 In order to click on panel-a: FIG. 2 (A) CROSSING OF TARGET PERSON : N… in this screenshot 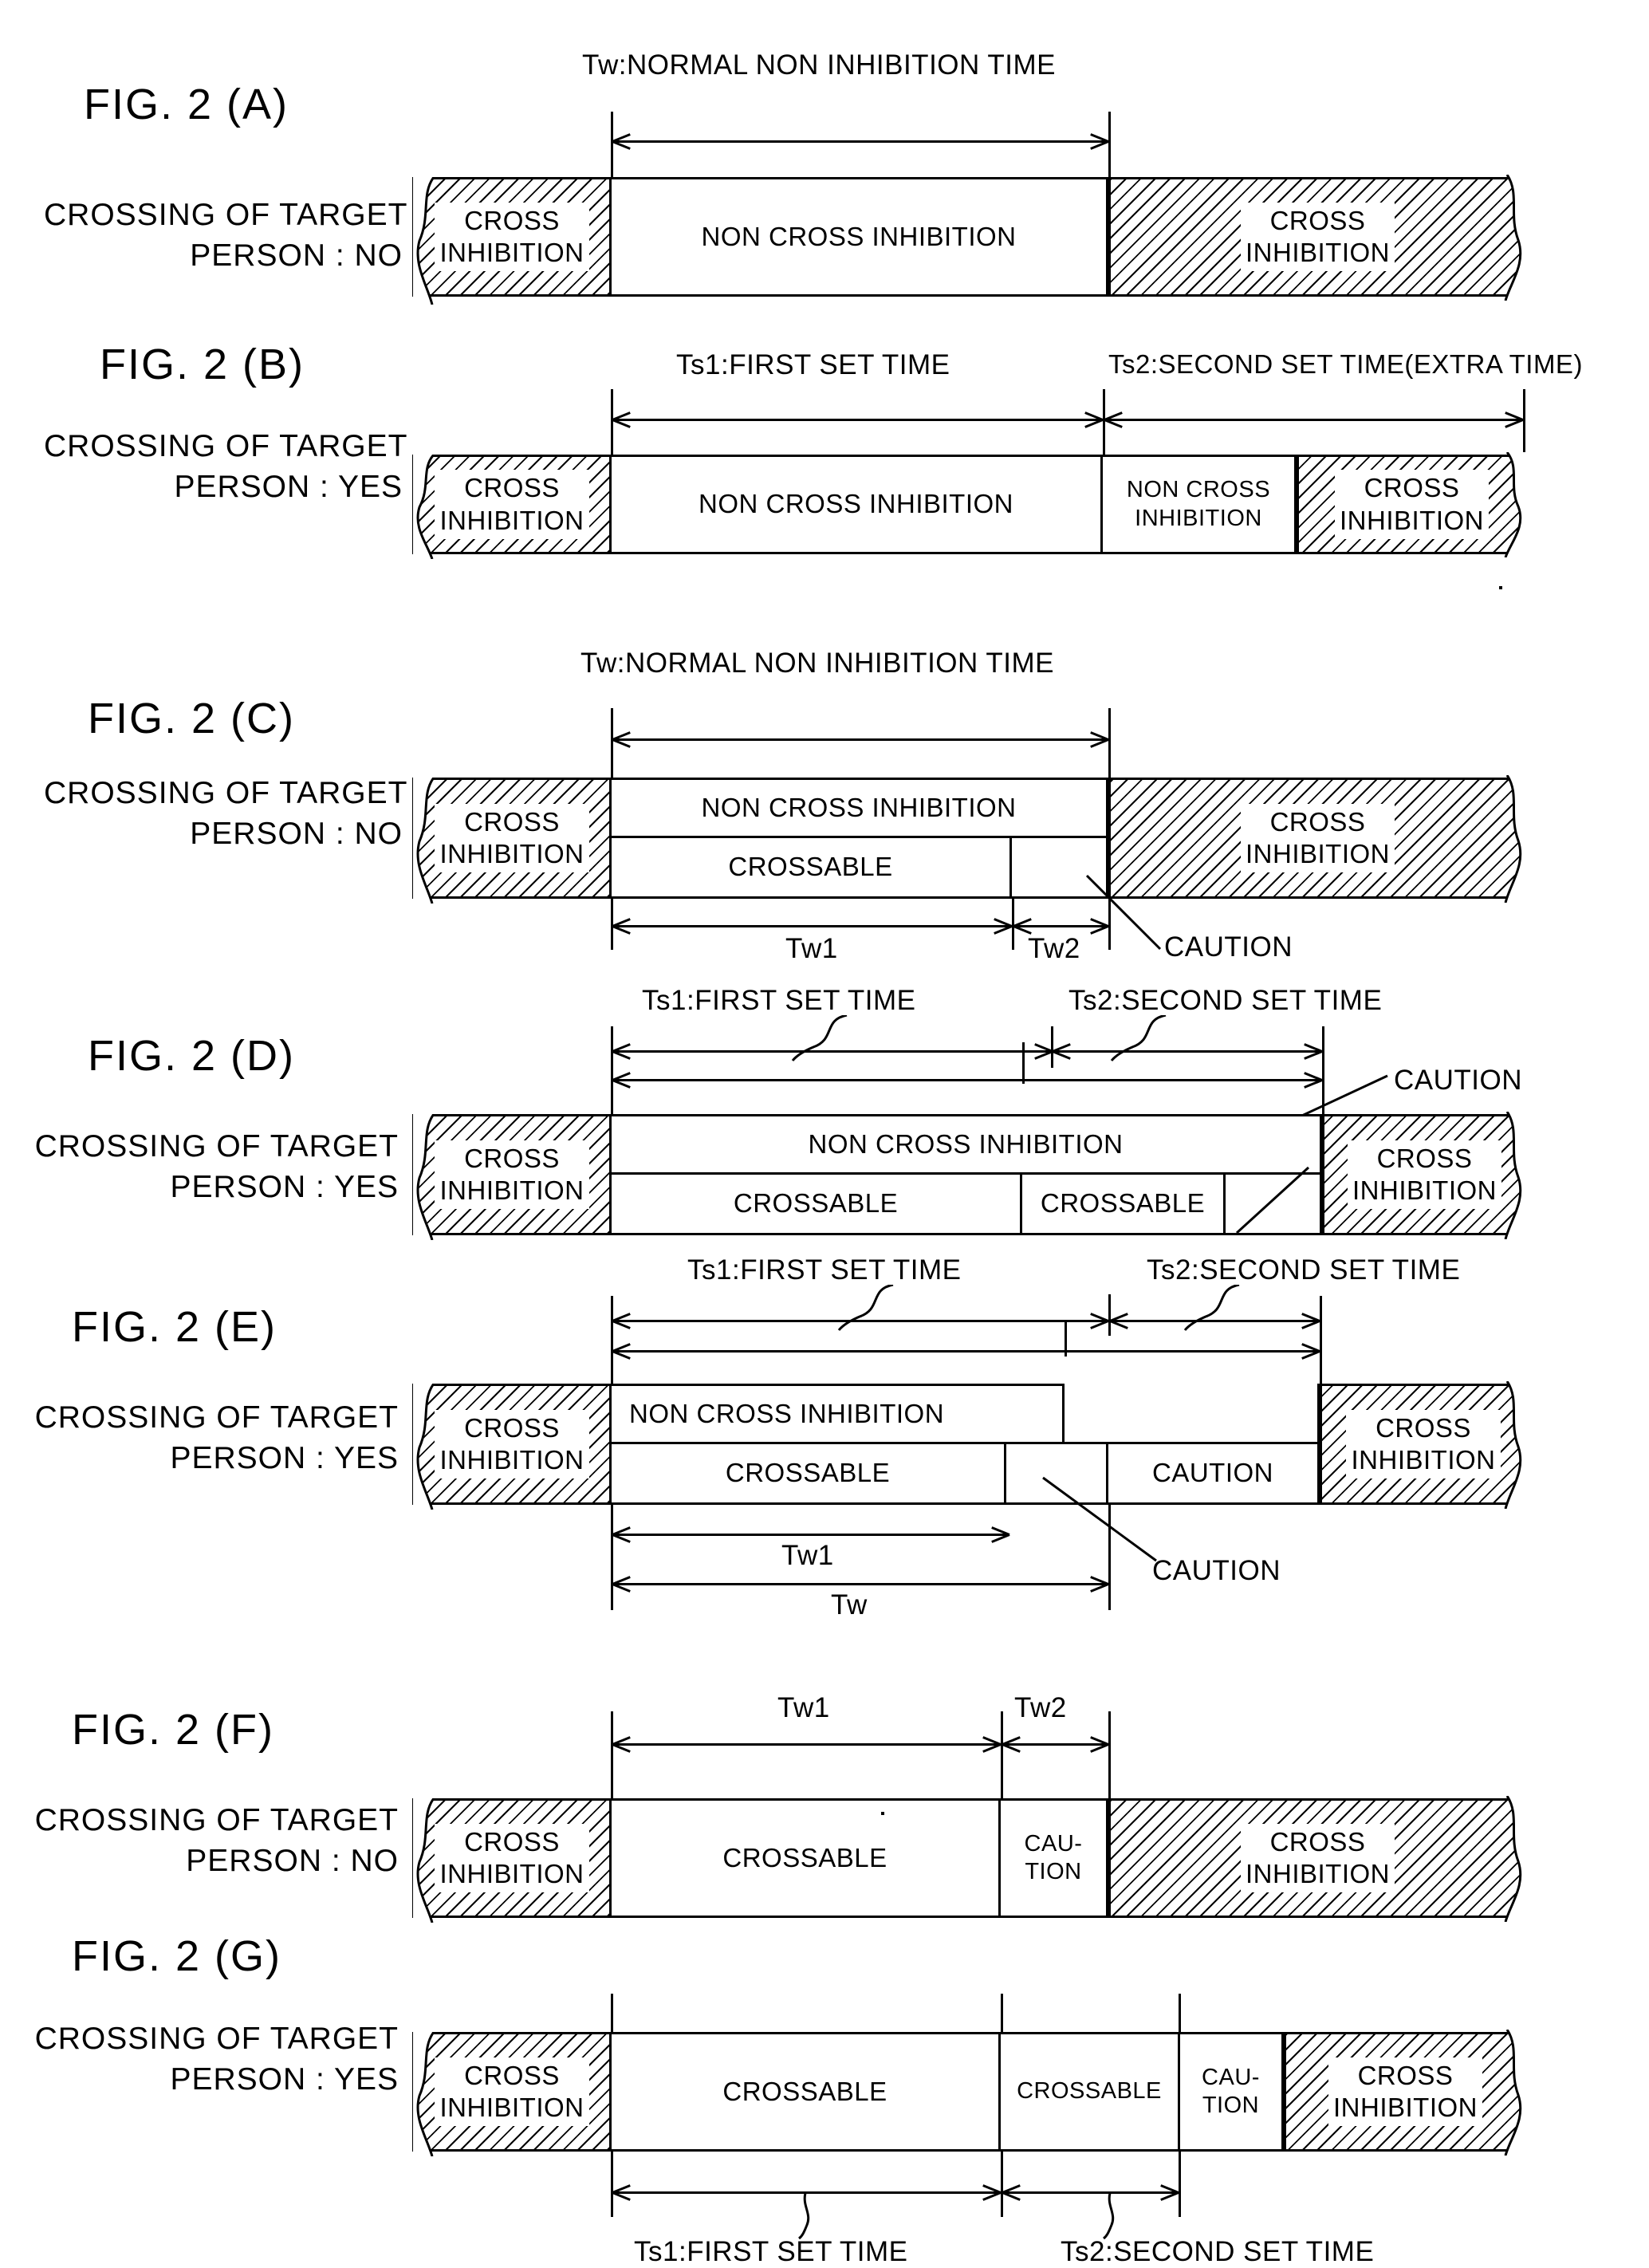, I will do `click(824, 152)`.